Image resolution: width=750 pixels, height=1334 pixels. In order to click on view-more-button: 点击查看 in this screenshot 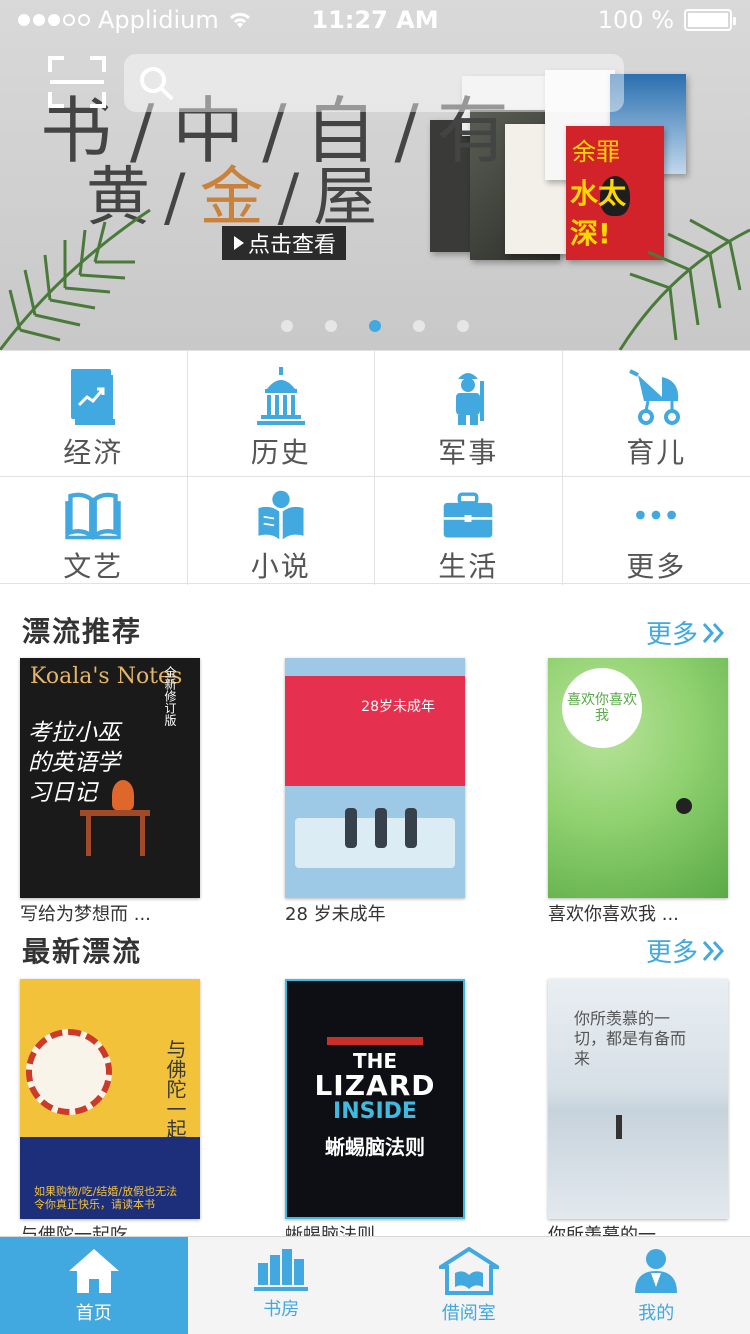, I will do `click(284, 243)`.